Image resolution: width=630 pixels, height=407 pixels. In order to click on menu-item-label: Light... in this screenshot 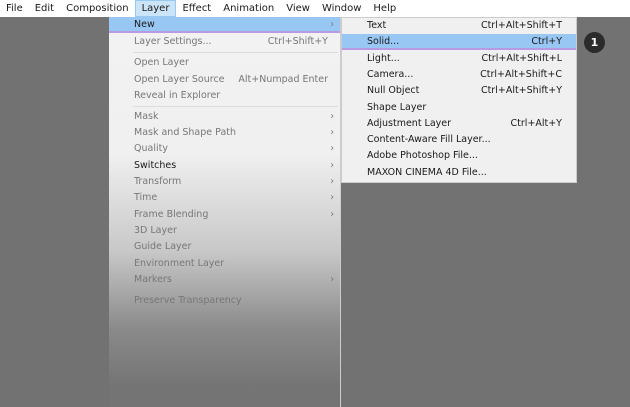, I will do `click(383, 58)`.